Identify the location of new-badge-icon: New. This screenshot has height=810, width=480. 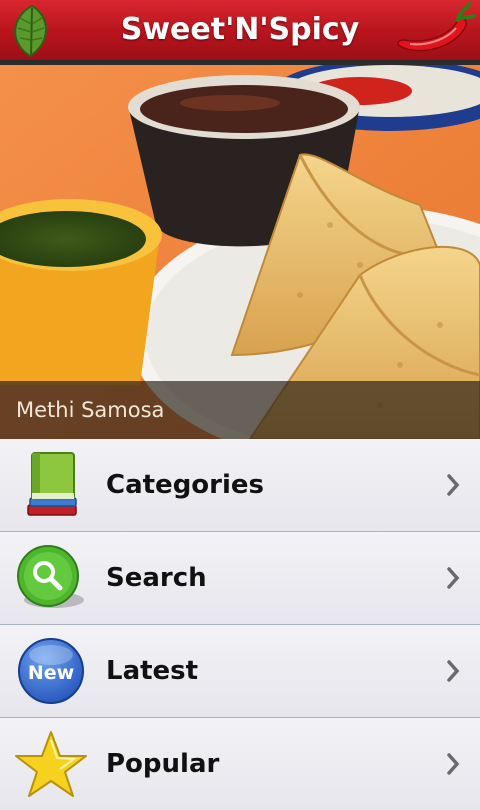
(51, 671).